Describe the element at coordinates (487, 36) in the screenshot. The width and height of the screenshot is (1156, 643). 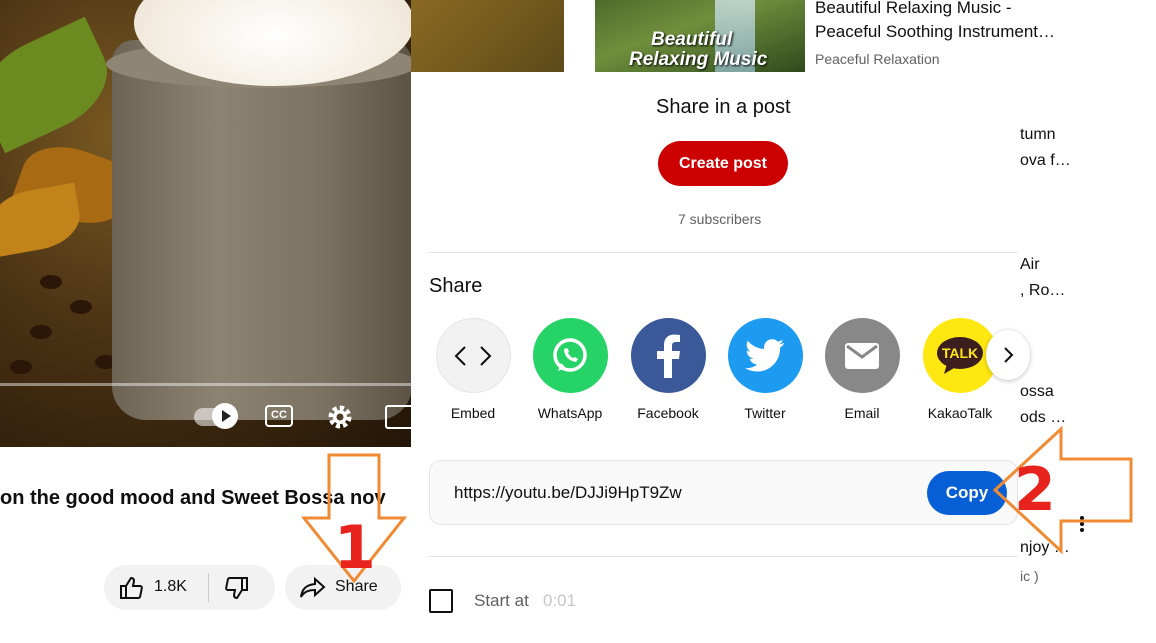
I see `video-backdrop-strip` at that location.